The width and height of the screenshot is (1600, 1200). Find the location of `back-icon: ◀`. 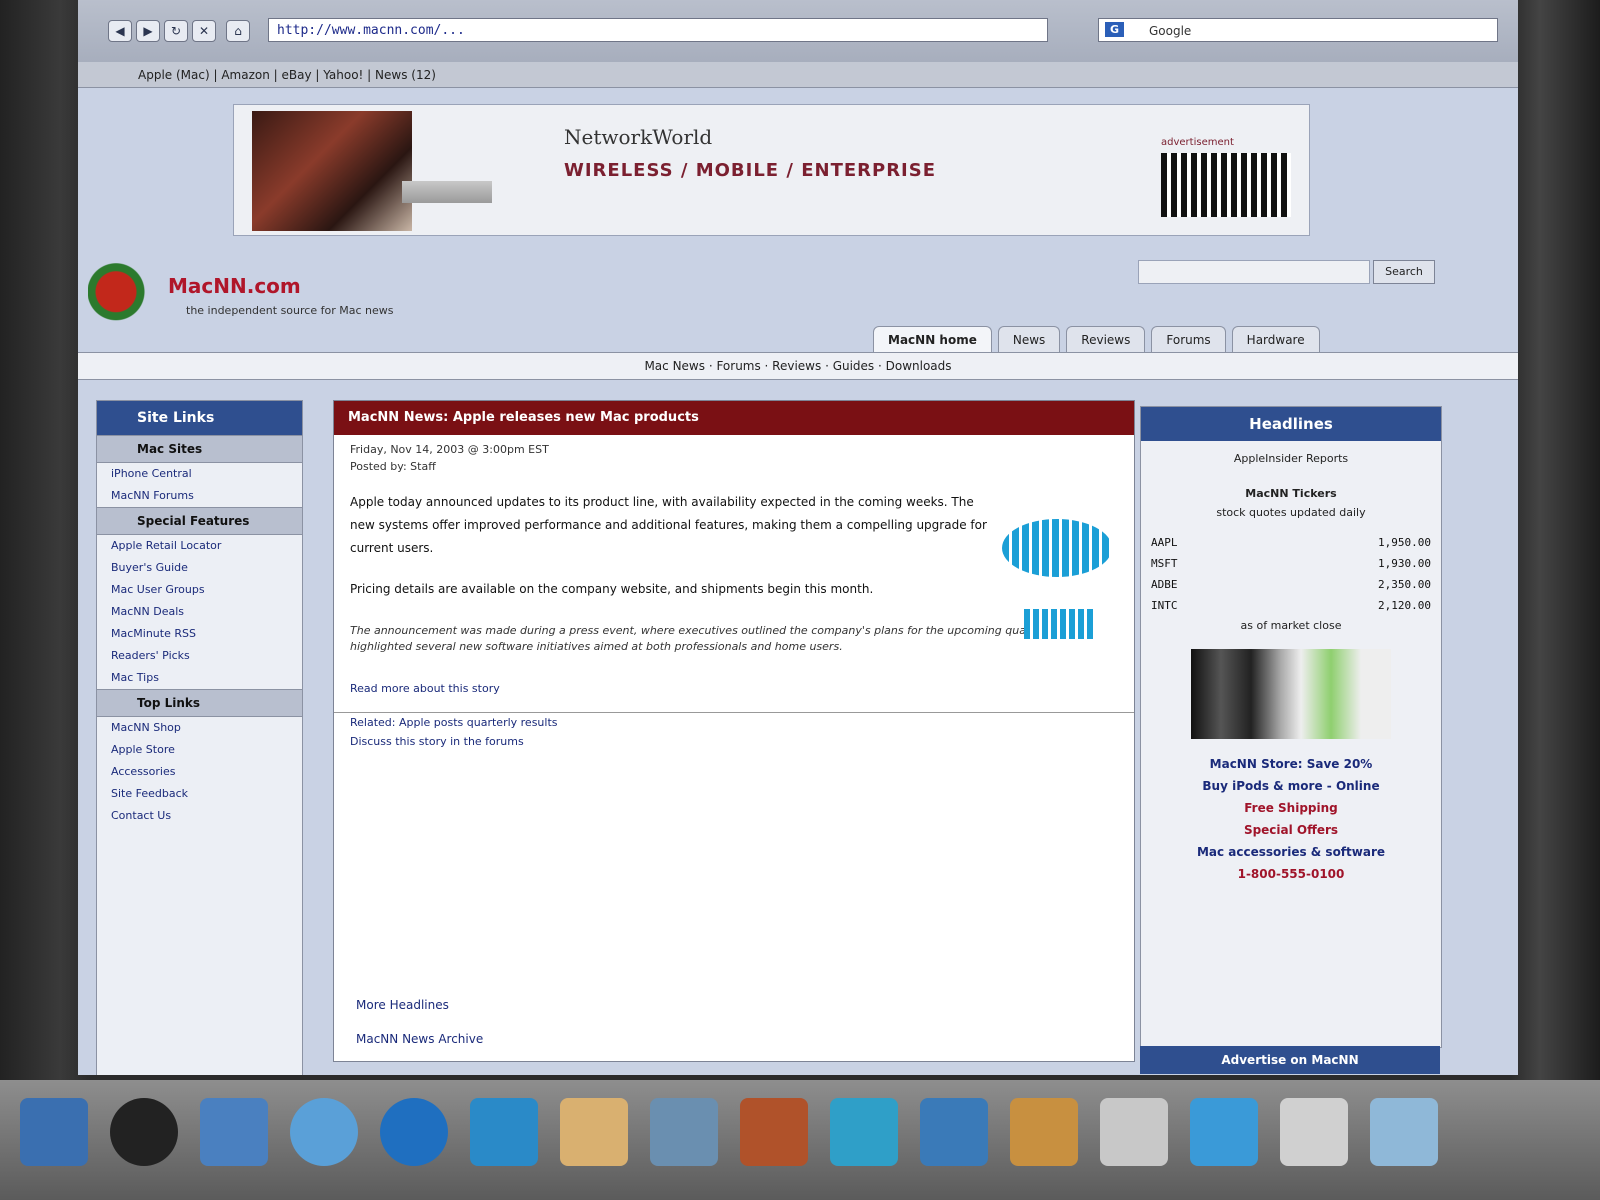

back-icon: ◀ is located at coordinates (120, 31).